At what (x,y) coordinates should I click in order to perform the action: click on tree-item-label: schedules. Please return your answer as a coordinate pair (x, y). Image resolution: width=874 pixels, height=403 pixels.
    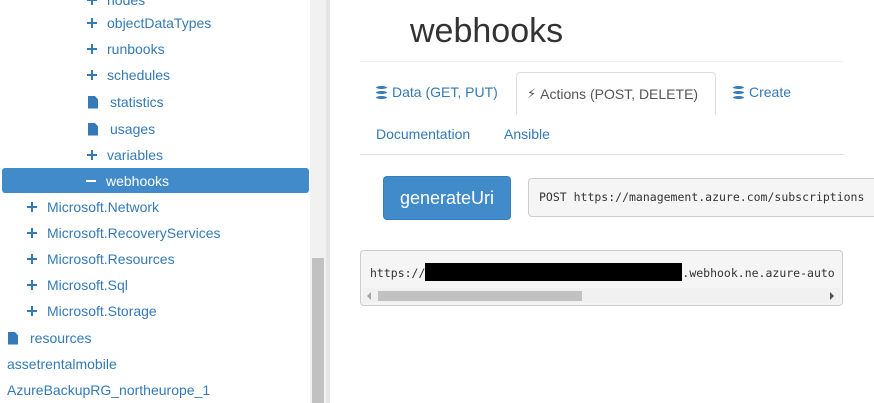
    Looking at the image, I should click on (139, 75).